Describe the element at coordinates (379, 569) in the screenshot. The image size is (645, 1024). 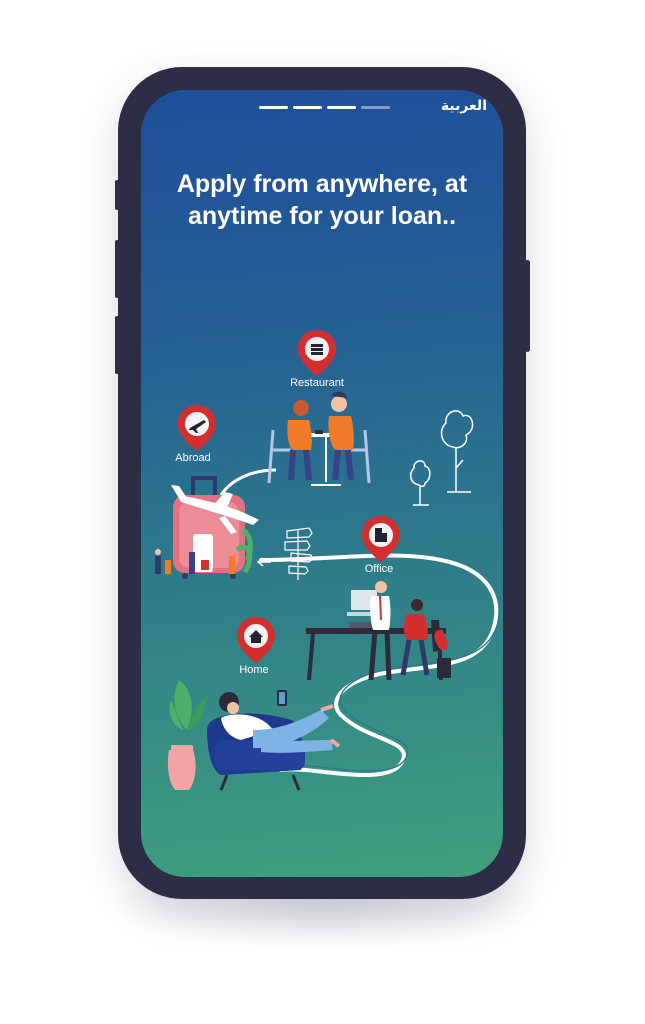
I see `office-location-label: Office` at that location.